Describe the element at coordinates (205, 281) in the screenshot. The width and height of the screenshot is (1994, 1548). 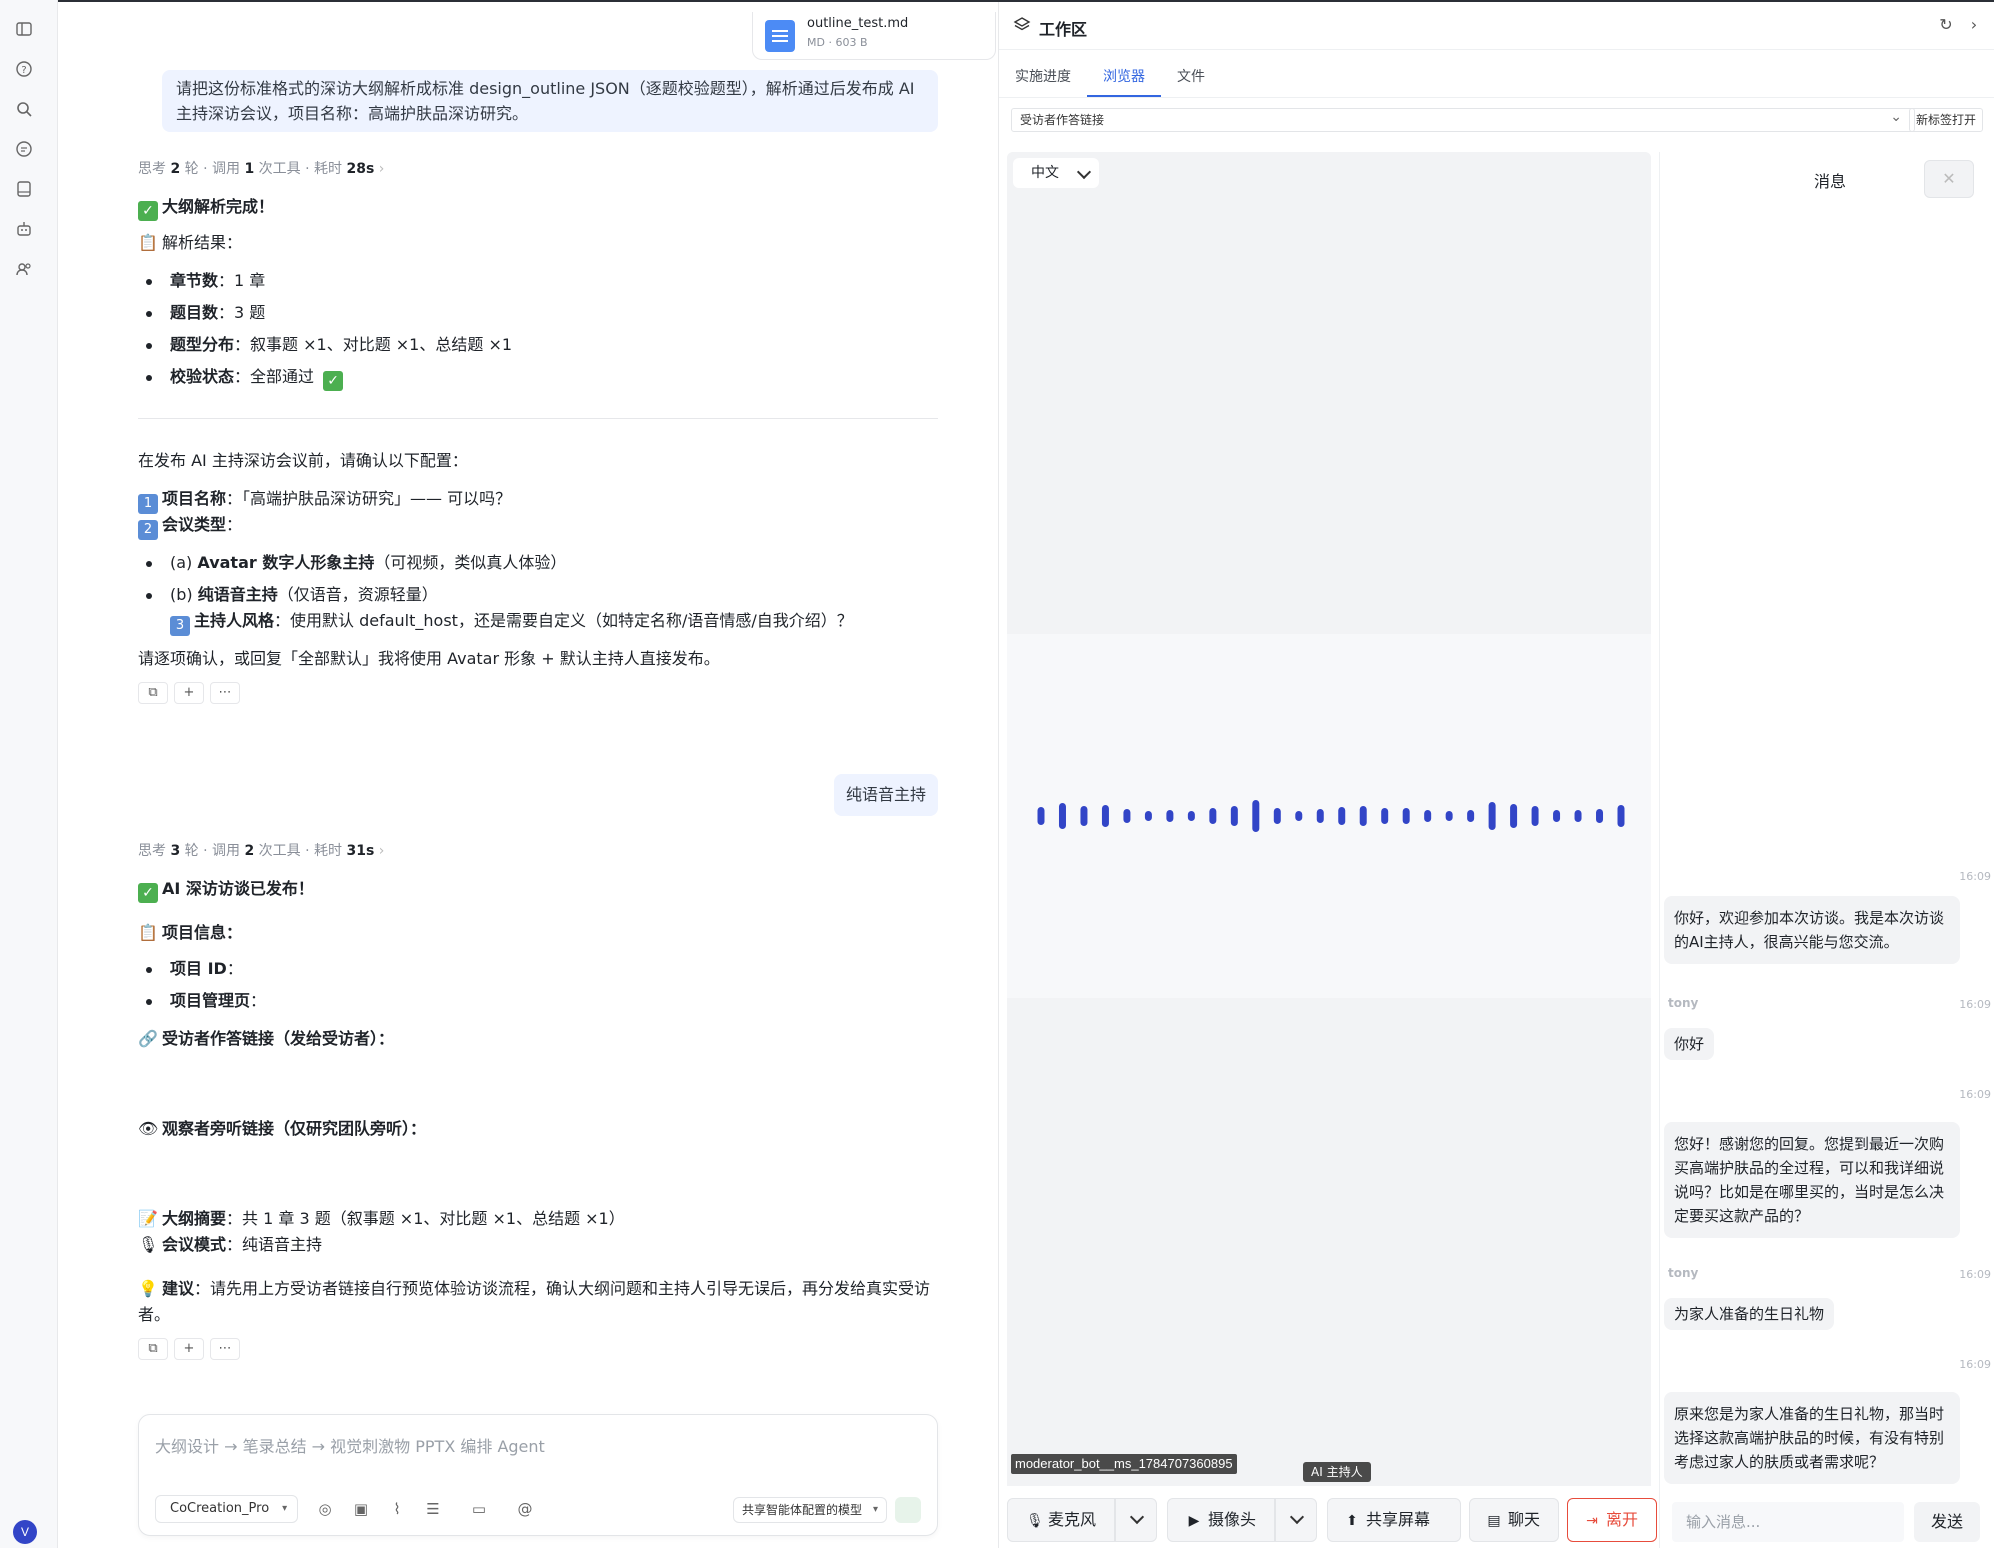
I see `list-item: 章节数：1 章` at that location.